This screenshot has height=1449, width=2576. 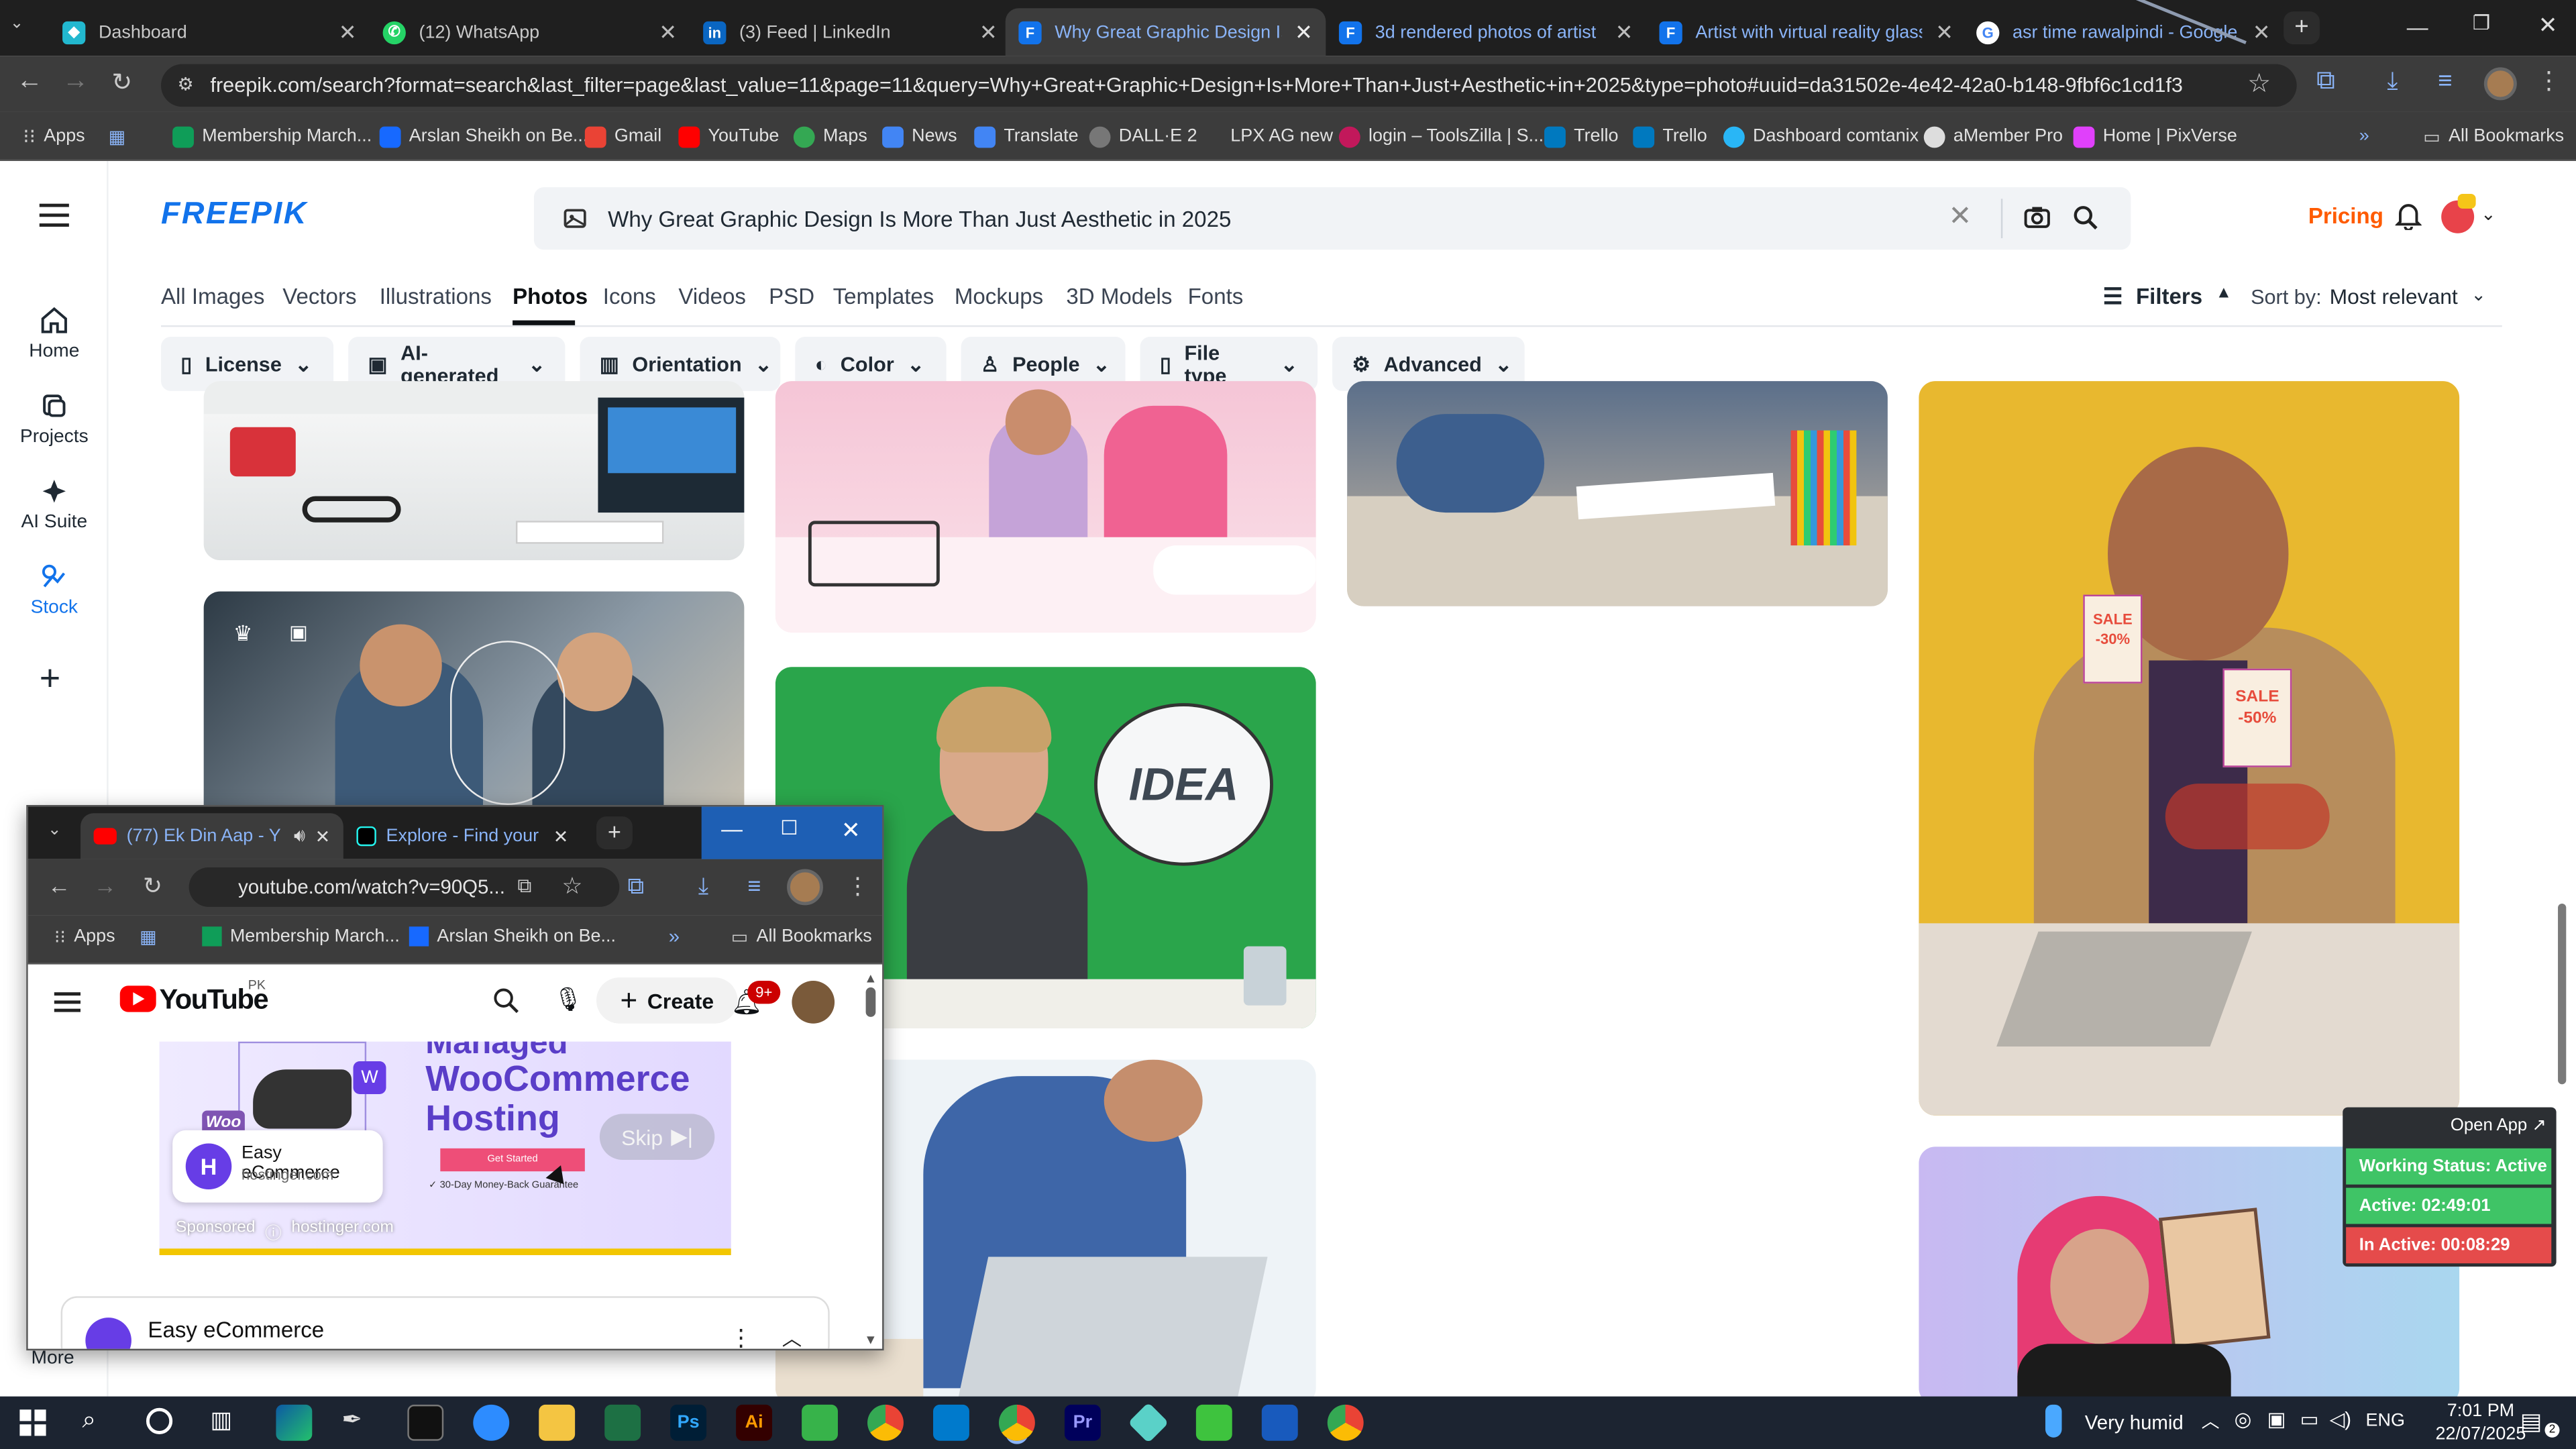 I want to click on sidebar-item-stock: Stock, so click(x=54, y=590).